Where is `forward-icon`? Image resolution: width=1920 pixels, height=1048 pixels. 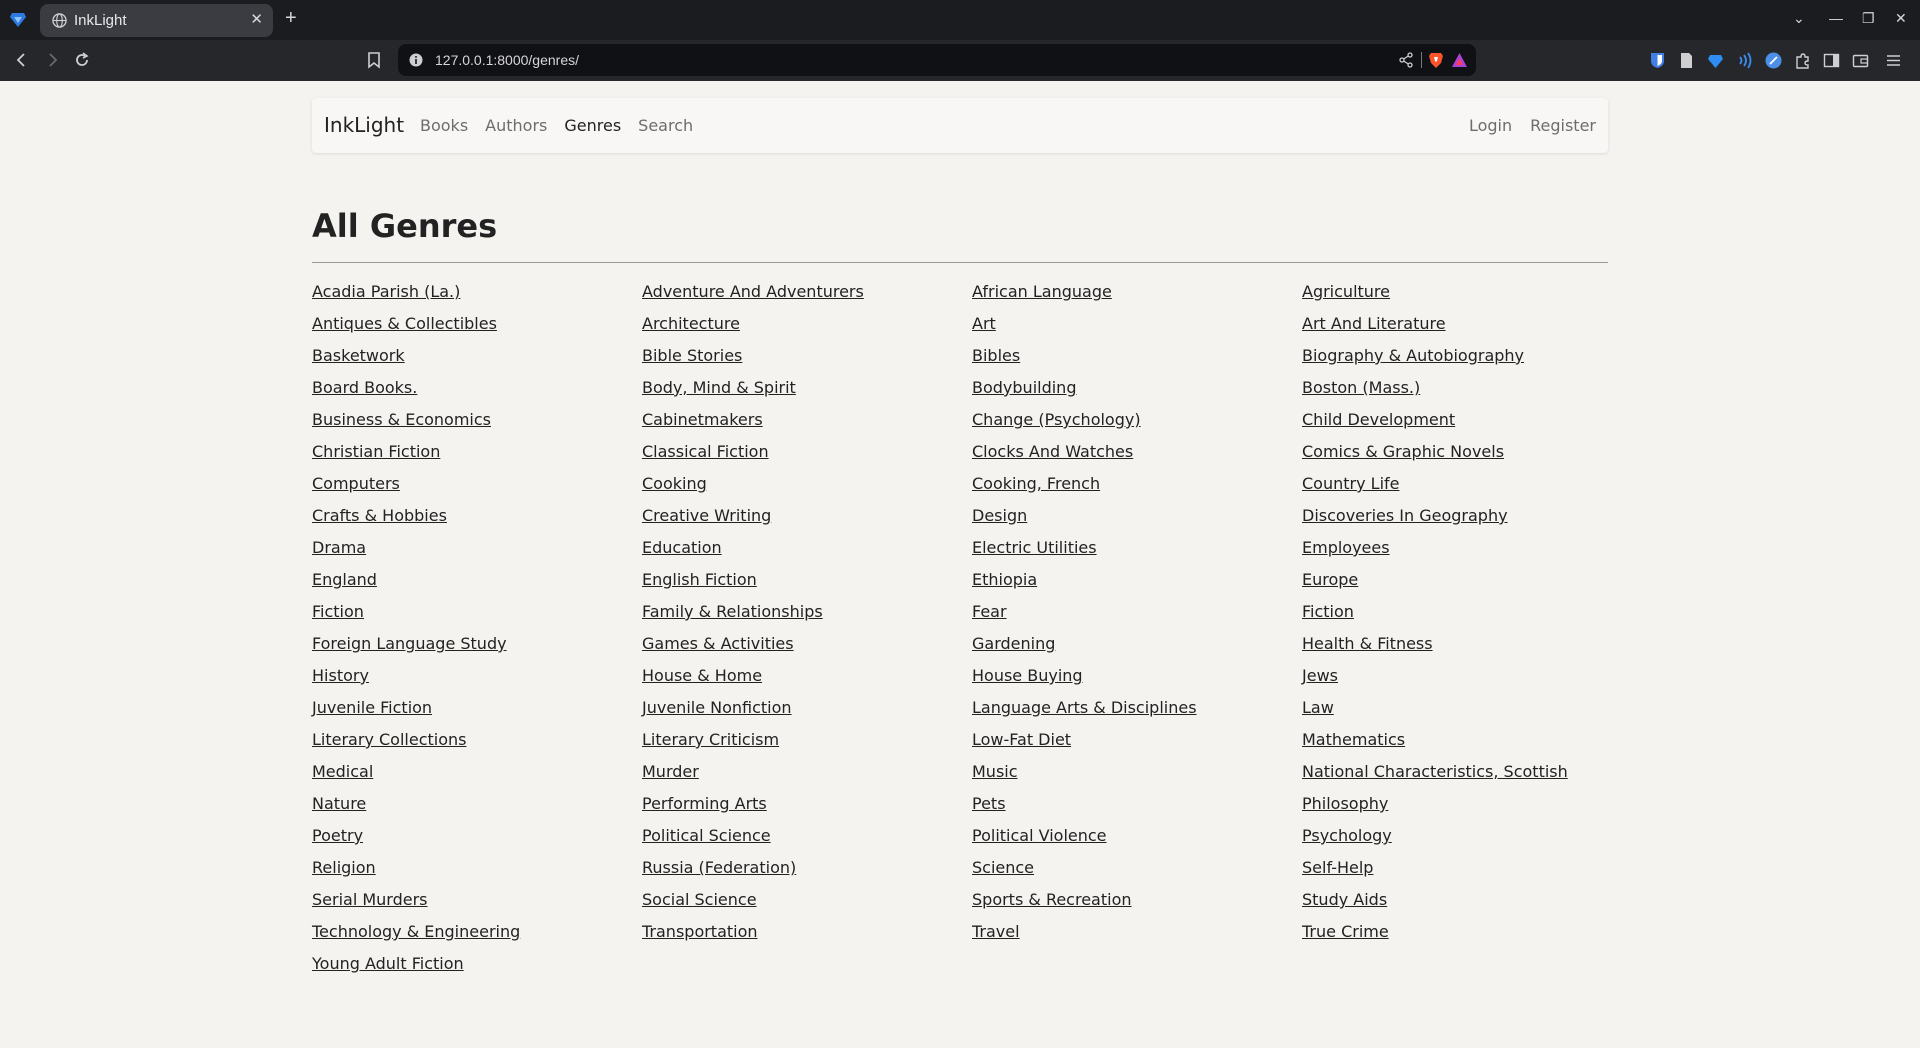
forward-icon is located at coordinates (52, 60).